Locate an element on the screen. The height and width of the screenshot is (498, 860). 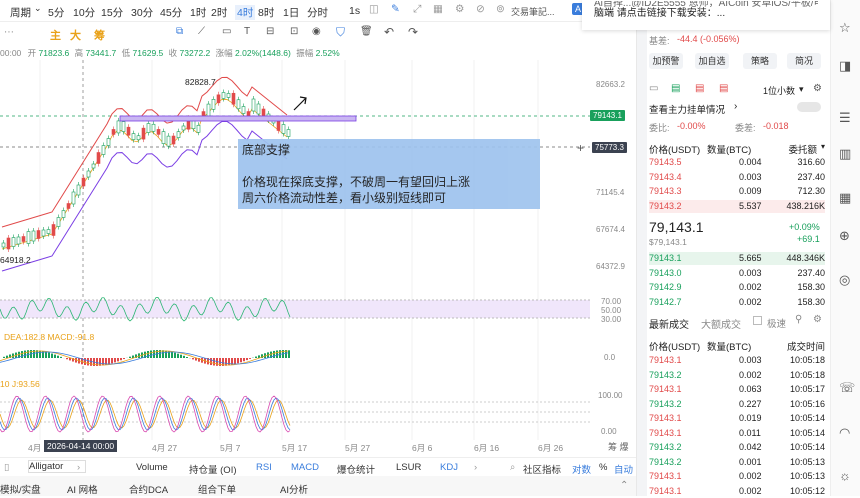
filter-icon: ⛉ is located at coordinates (340, 32).